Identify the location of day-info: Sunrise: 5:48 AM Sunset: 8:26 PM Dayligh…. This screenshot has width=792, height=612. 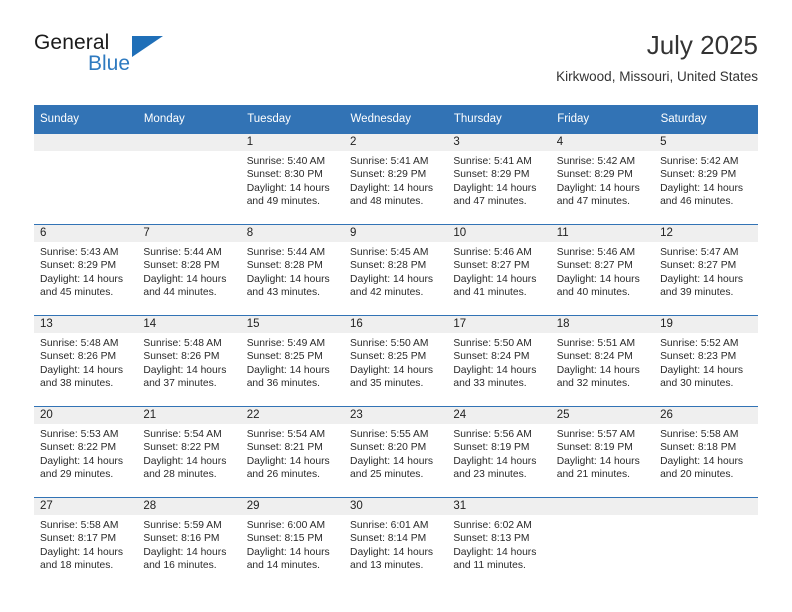
(188, 361).